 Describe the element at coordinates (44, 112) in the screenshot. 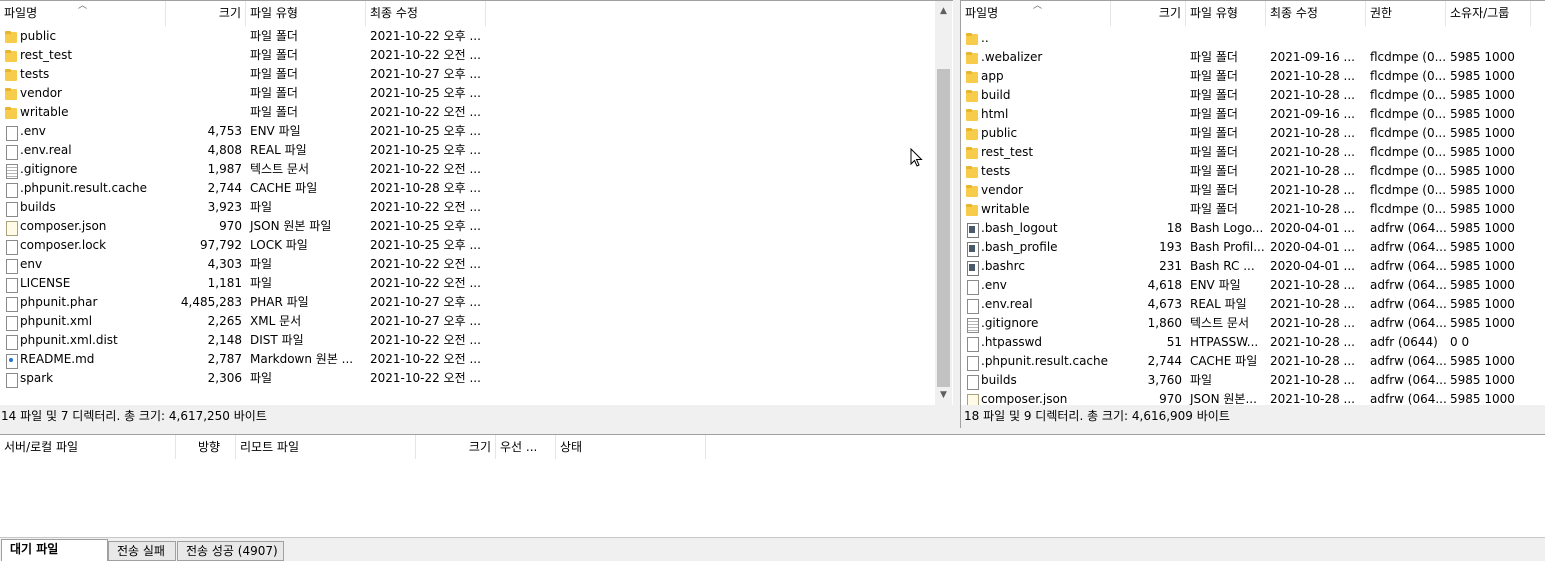

I see `local-file-name: writable` at that location.